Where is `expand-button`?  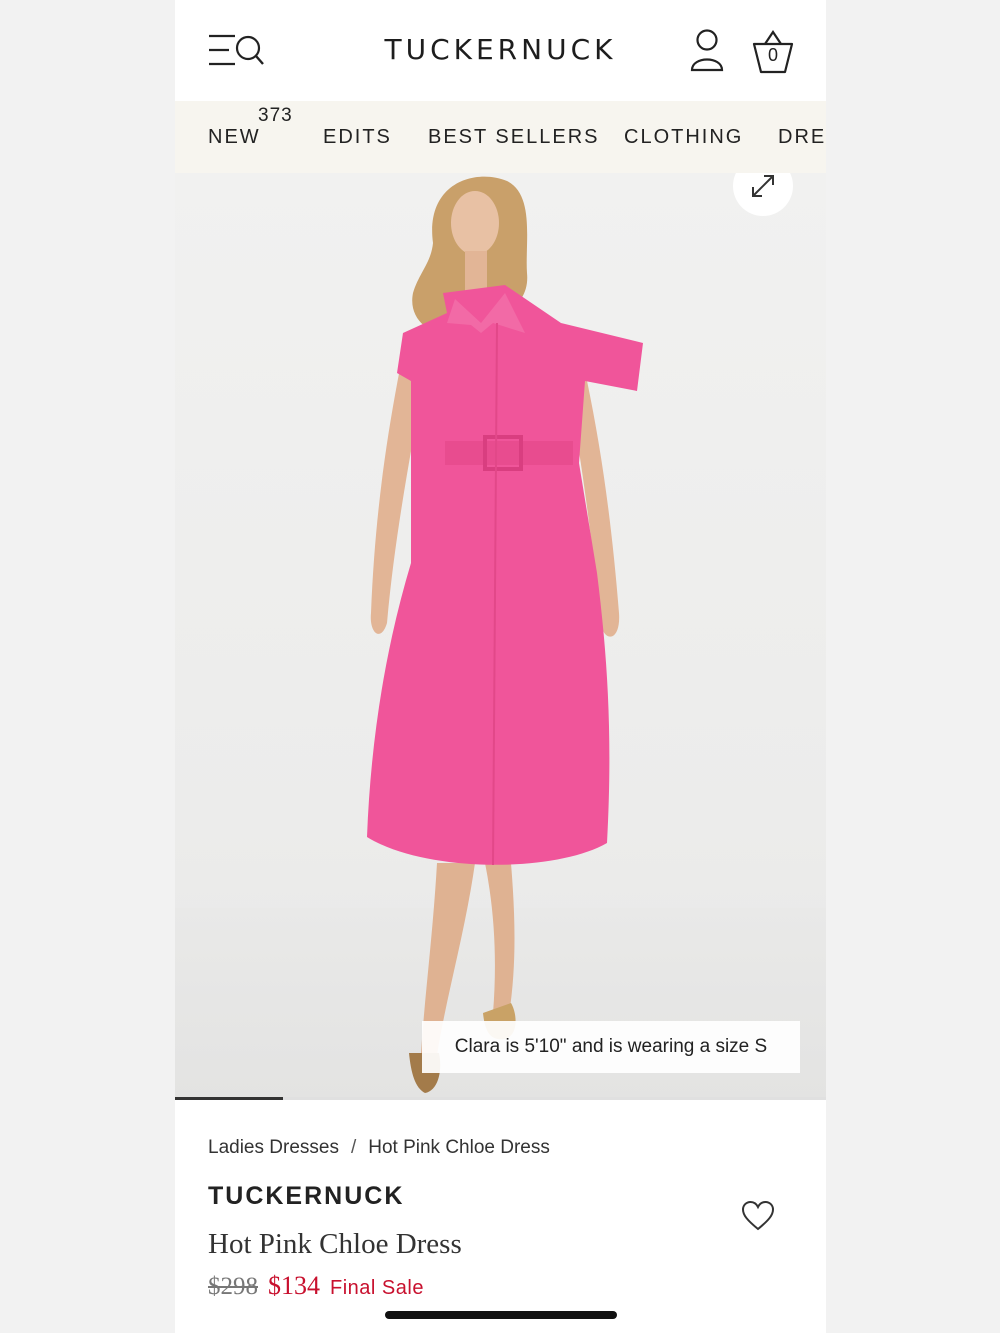
expand-button is located at coordinates (763, 194).